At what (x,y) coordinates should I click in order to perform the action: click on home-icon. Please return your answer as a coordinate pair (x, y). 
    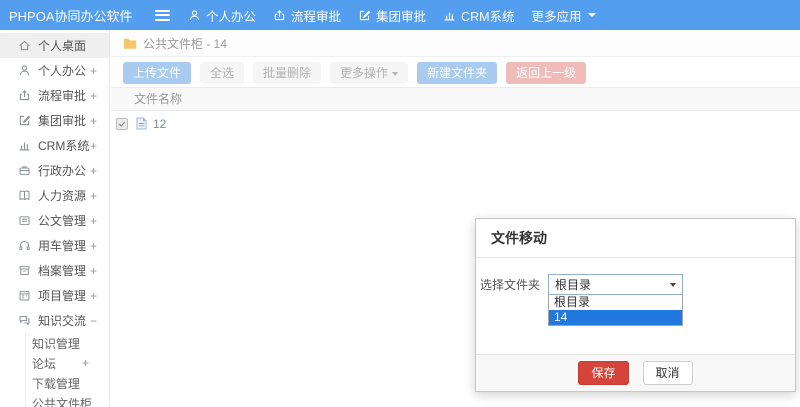
    Looking at the image, I should click on (24, 45).